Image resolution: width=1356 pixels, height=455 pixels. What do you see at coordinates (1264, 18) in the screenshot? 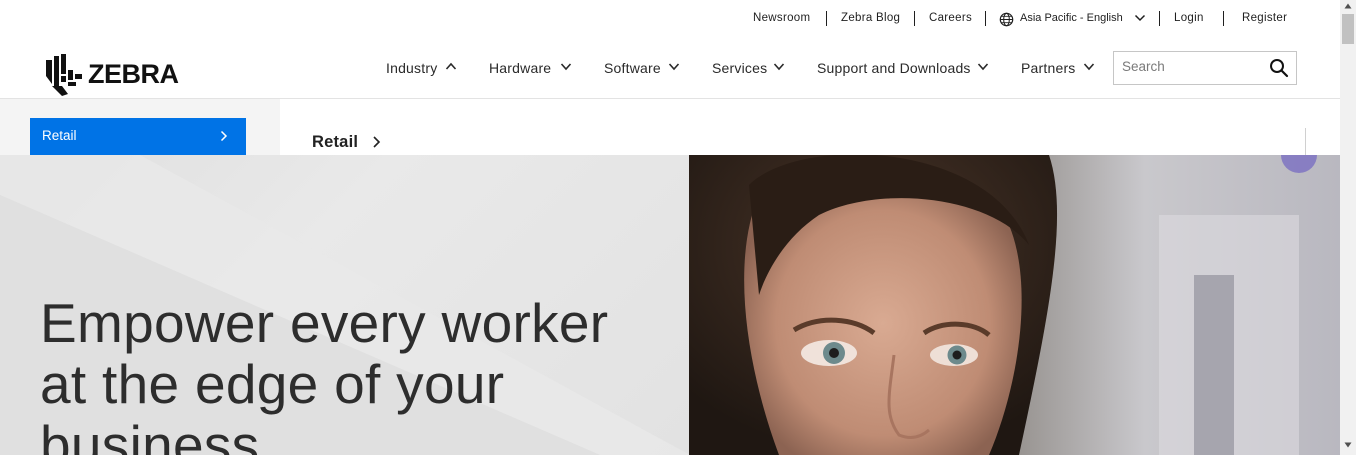
I see `register-link: Register` at bounding box center [1264, 18].